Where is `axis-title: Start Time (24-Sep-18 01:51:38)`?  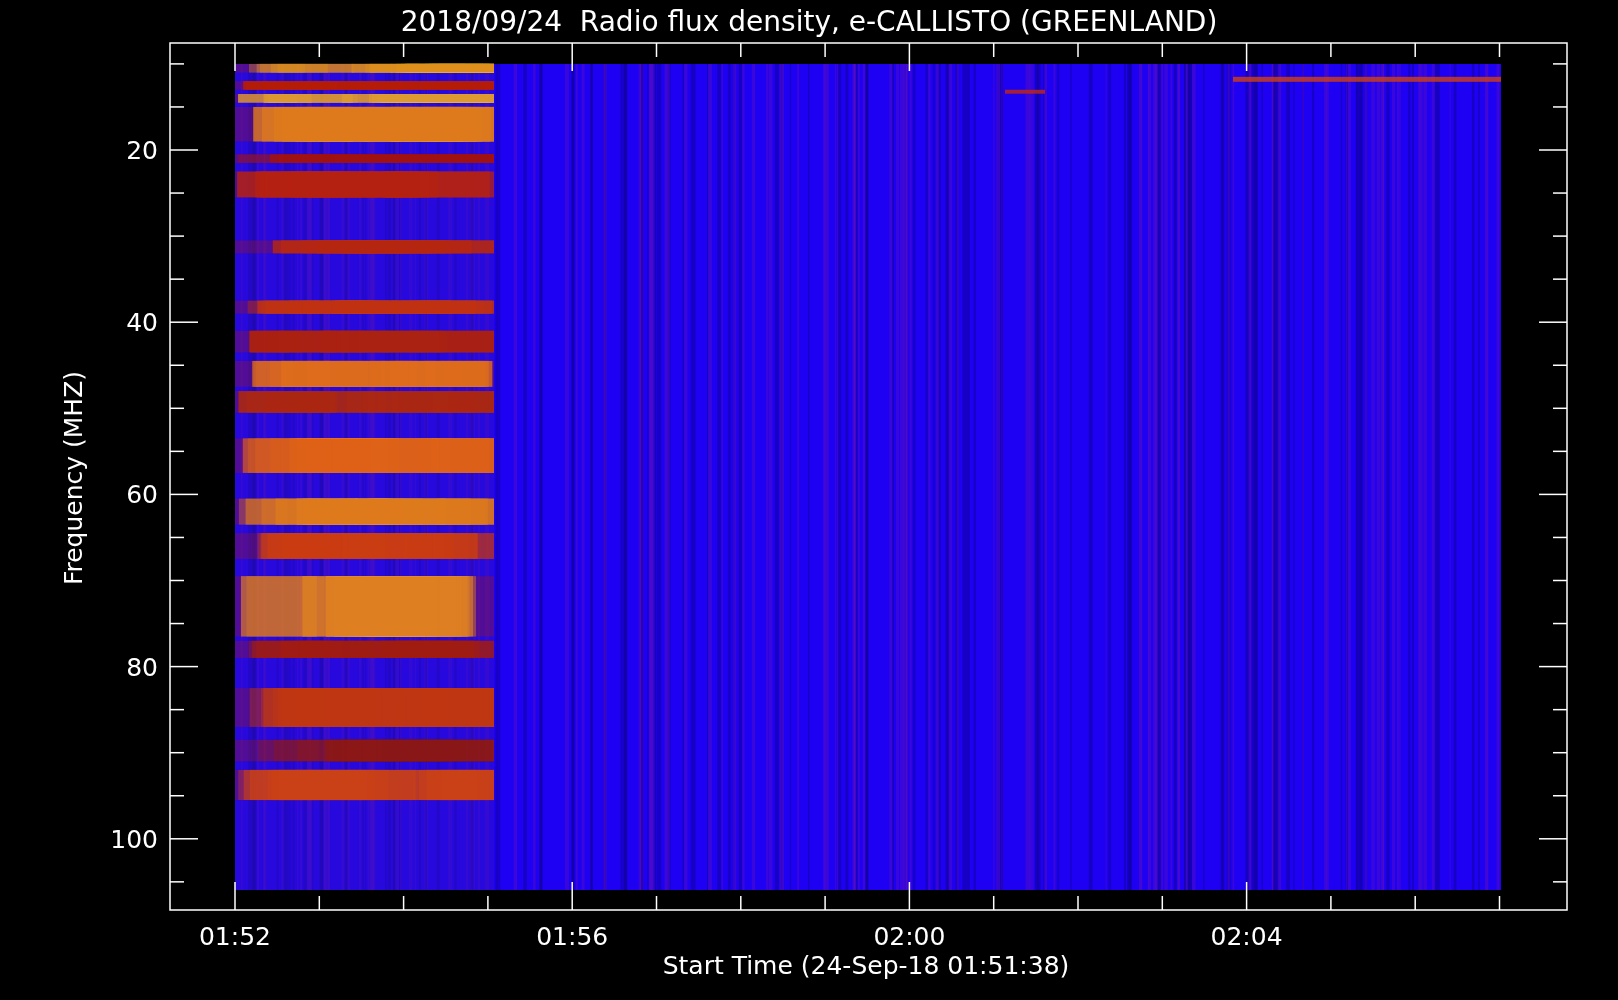 axis-title: Start Time (24-Sep-18 01:51:38) is located at coordinates (866, 965).